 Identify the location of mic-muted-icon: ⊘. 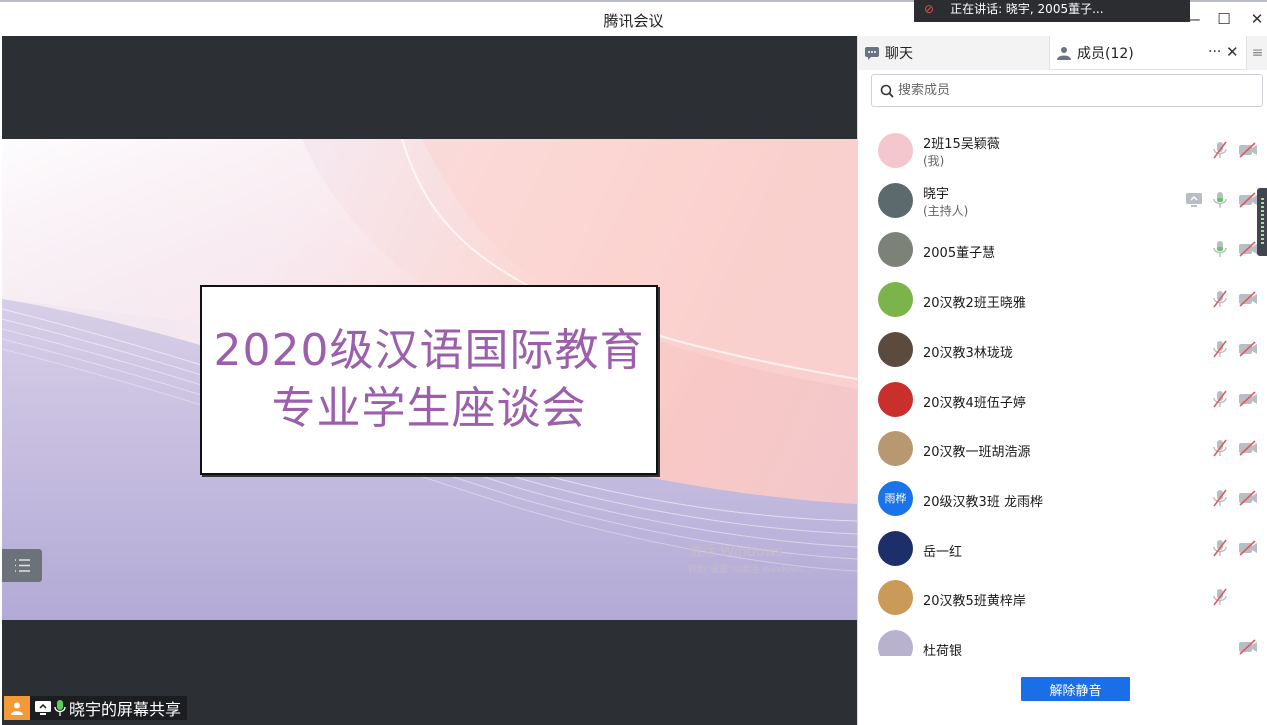
(929, 9).